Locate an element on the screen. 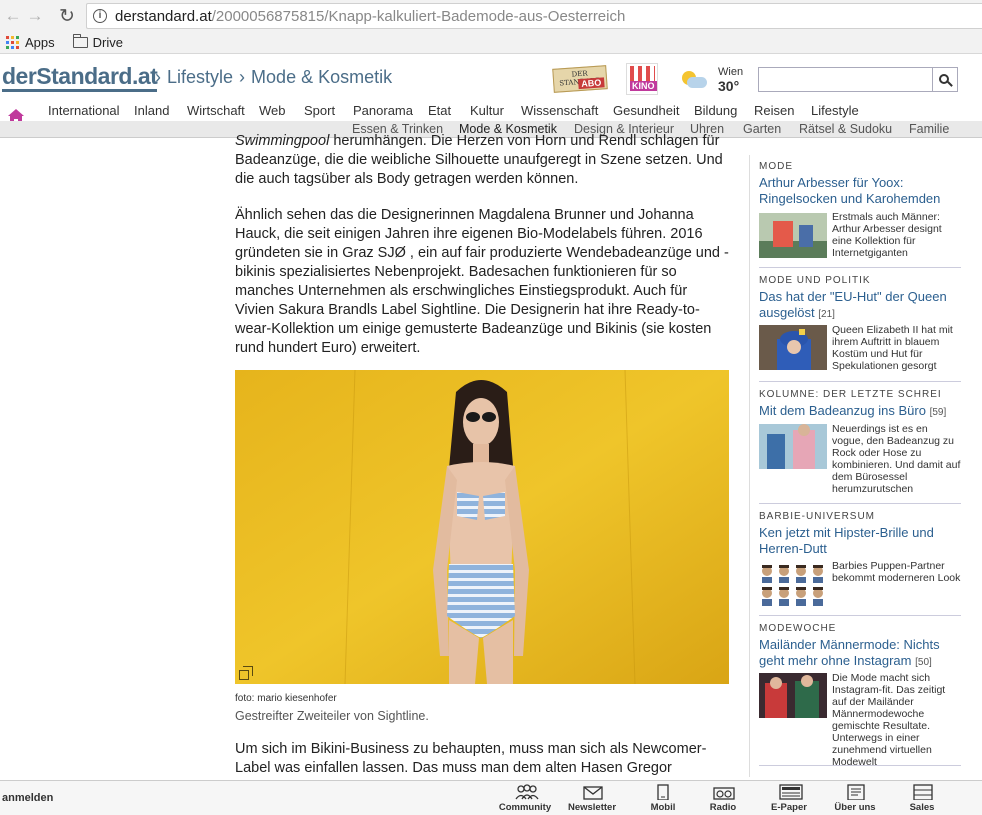 This screenshot has height=815, width=982. bottom-label: Sales is located at coordinates (922, 807).